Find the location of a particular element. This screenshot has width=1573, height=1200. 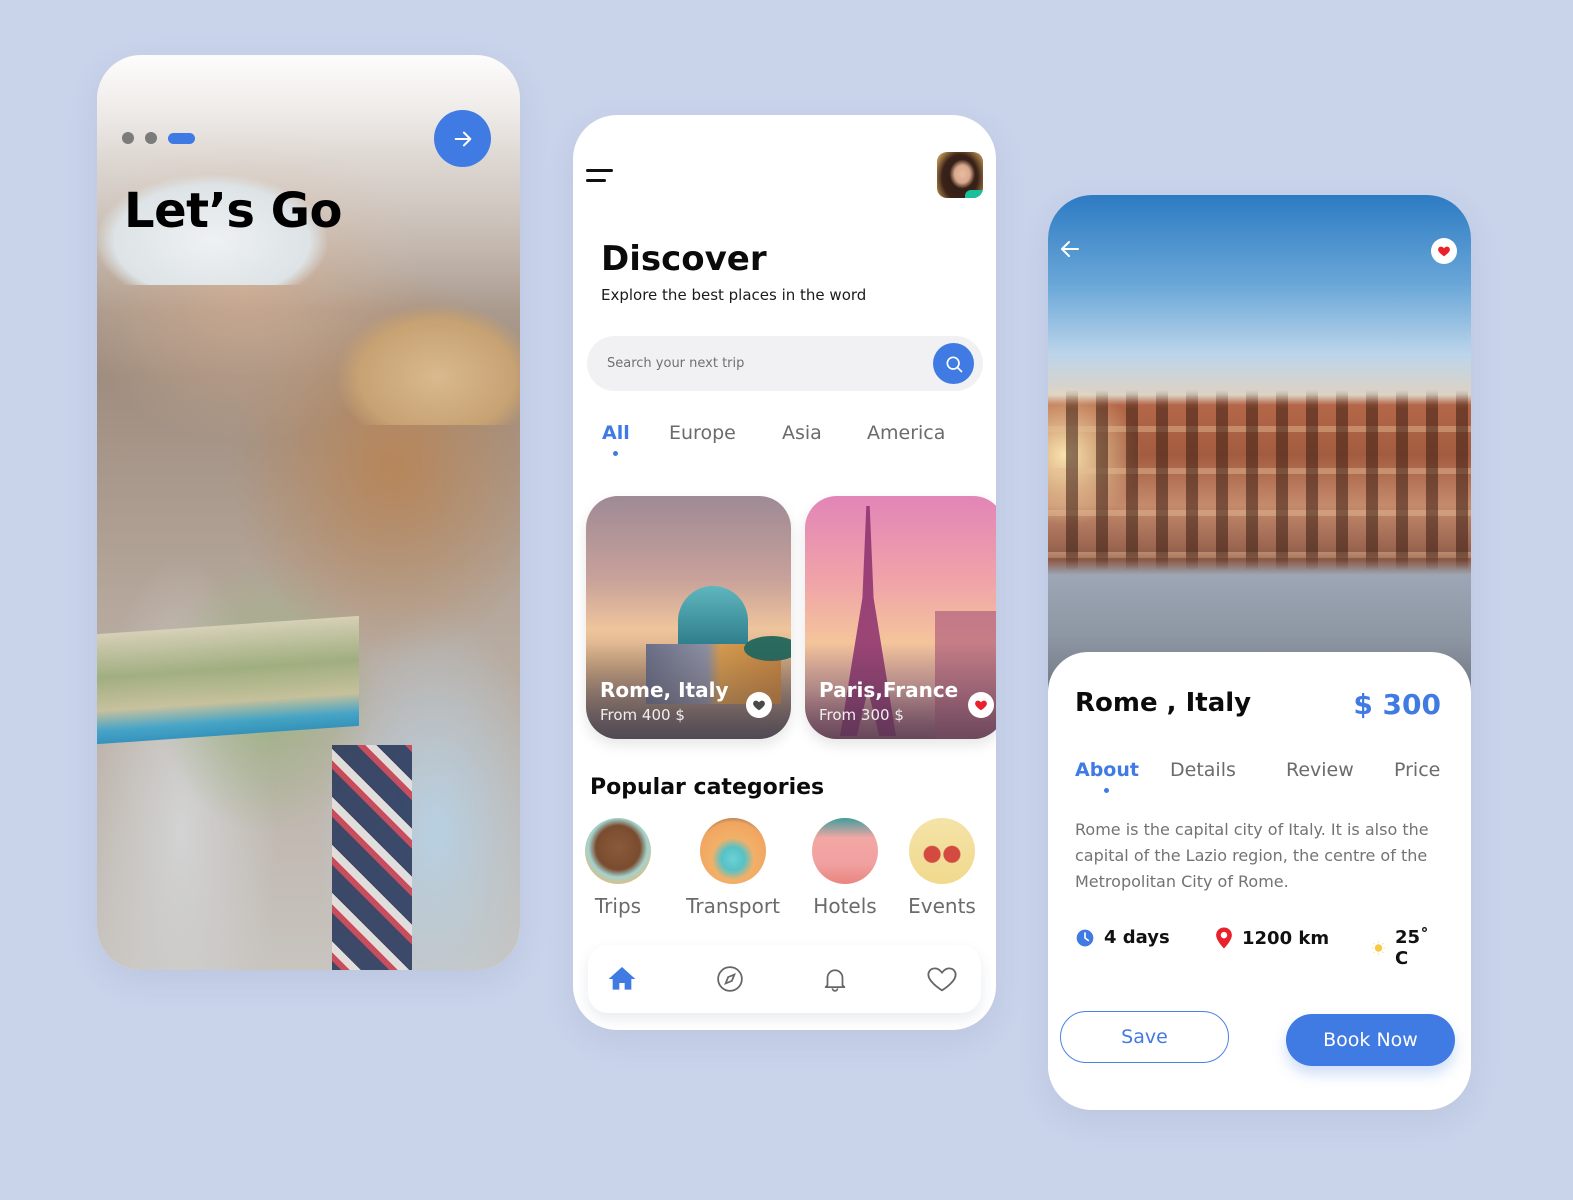

stat-value: 1200 km is located at coordinates (1286, 938).